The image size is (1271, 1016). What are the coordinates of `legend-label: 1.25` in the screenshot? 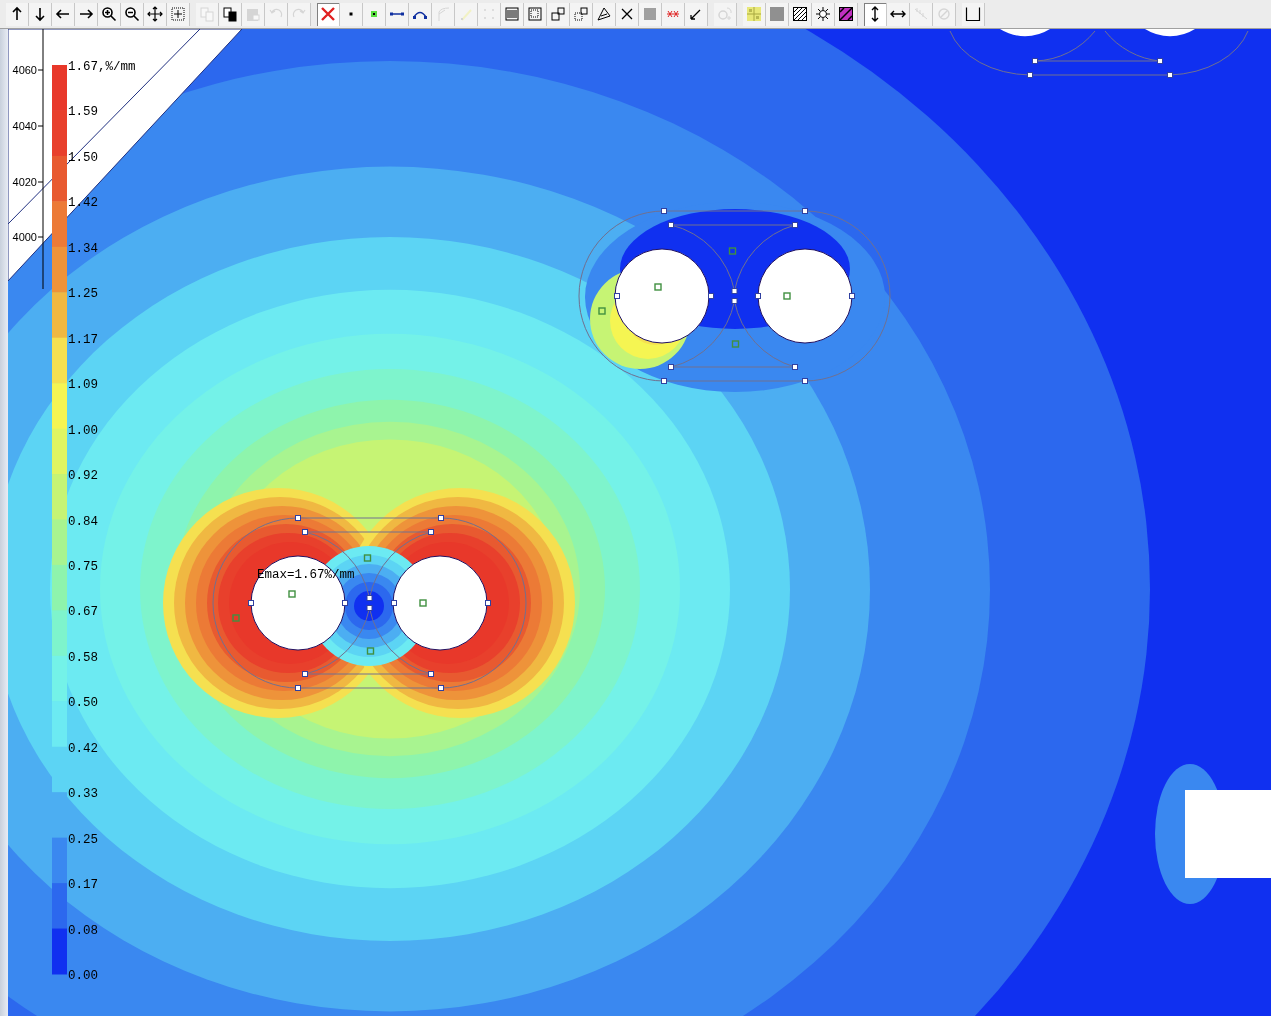 It's located at (83, 294).